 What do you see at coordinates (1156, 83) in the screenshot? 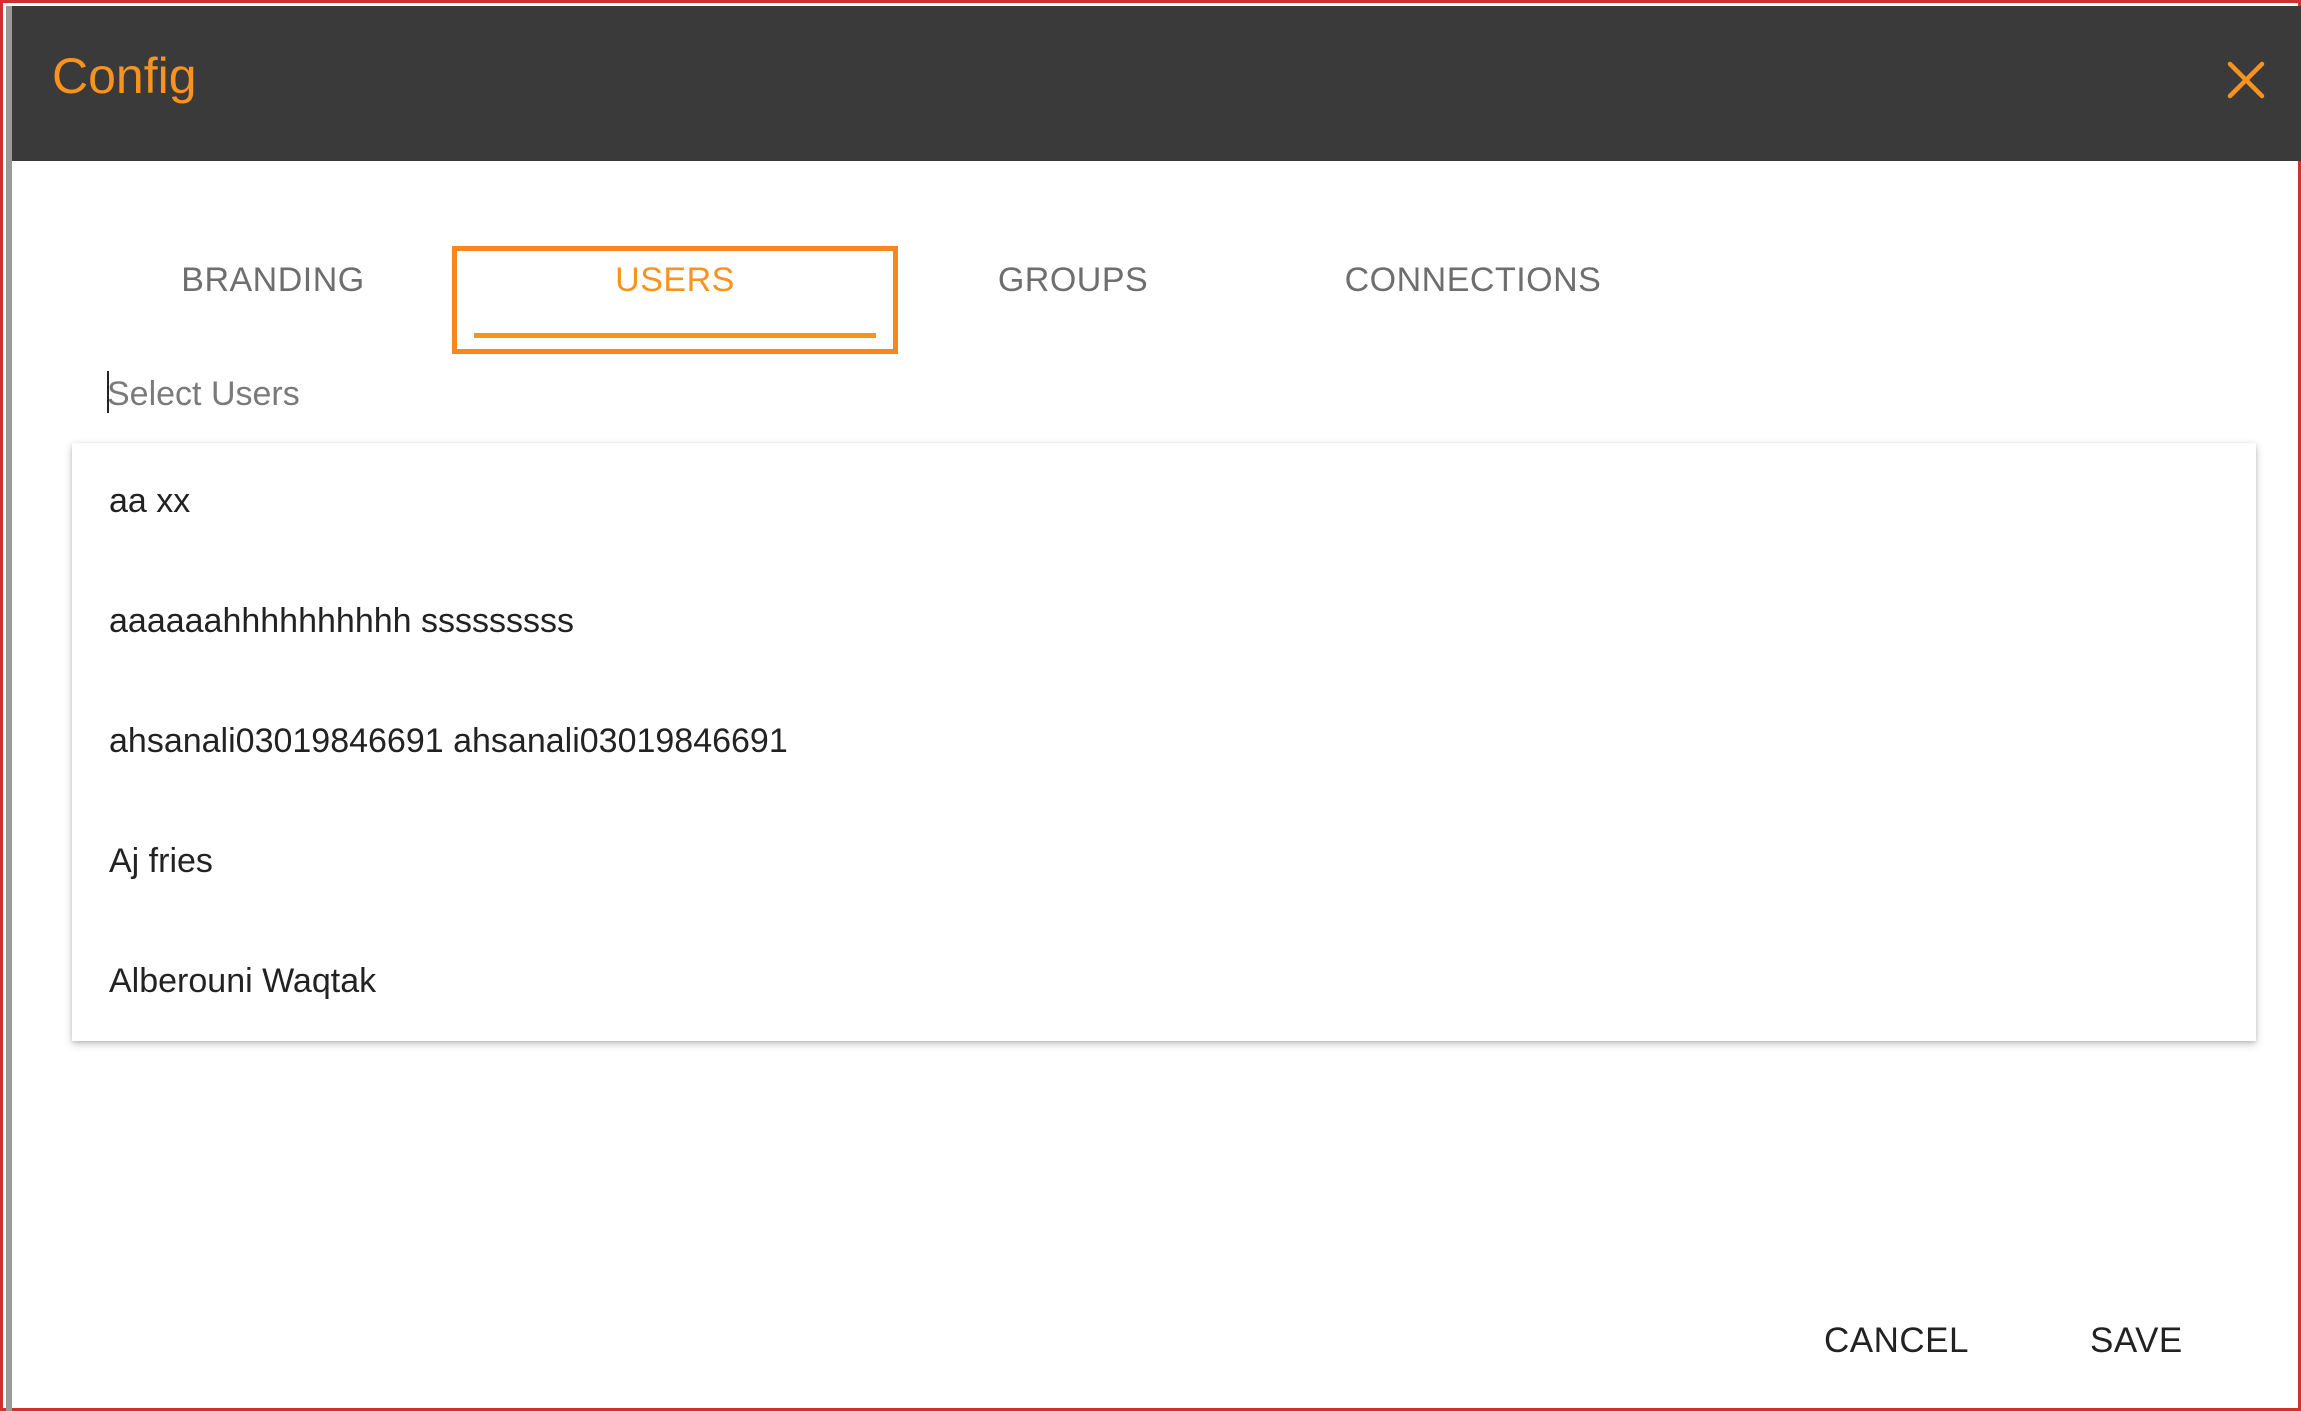
I see `dialog-title-bar: Config` at bounding box center [1156, 83].